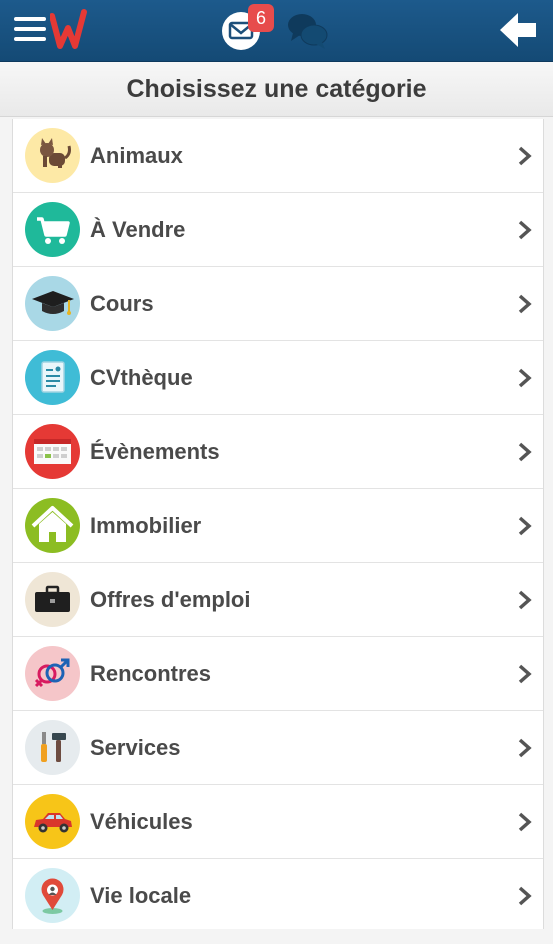  Describe the element at coordinates (278, 894) in the screenshot. I see `category-item-vie-locale: Vie locale` at that location.